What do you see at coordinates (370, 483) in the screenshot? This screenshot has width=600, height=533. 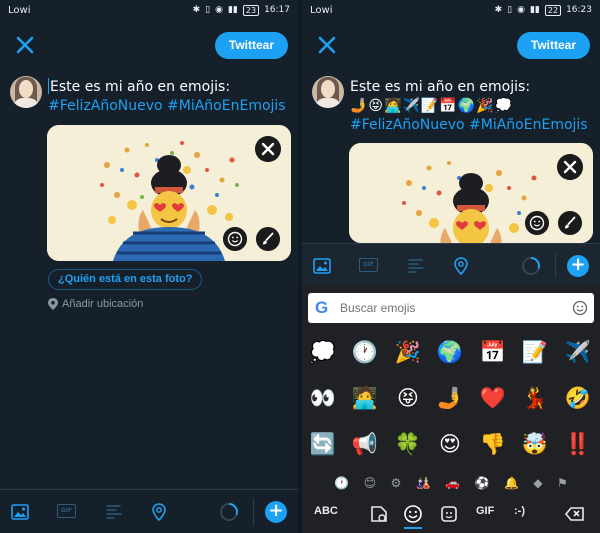 I see `category-smileys-icon: 😊` at bounding box center [370, 483].